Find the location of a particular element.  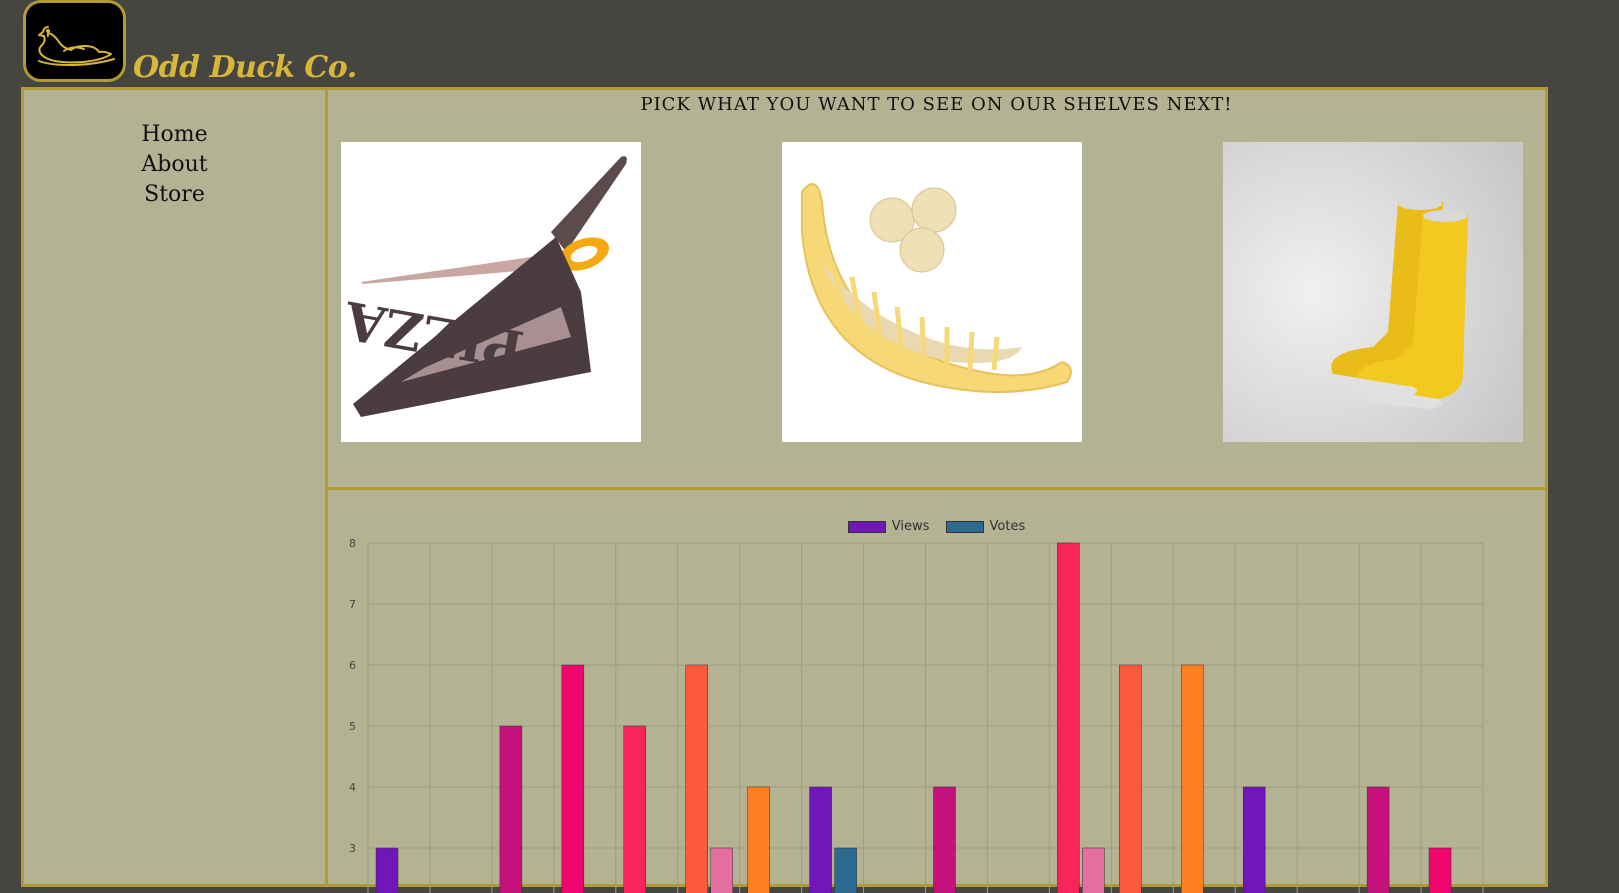

banana-slicer-icon is located at coordinates (932, 292).